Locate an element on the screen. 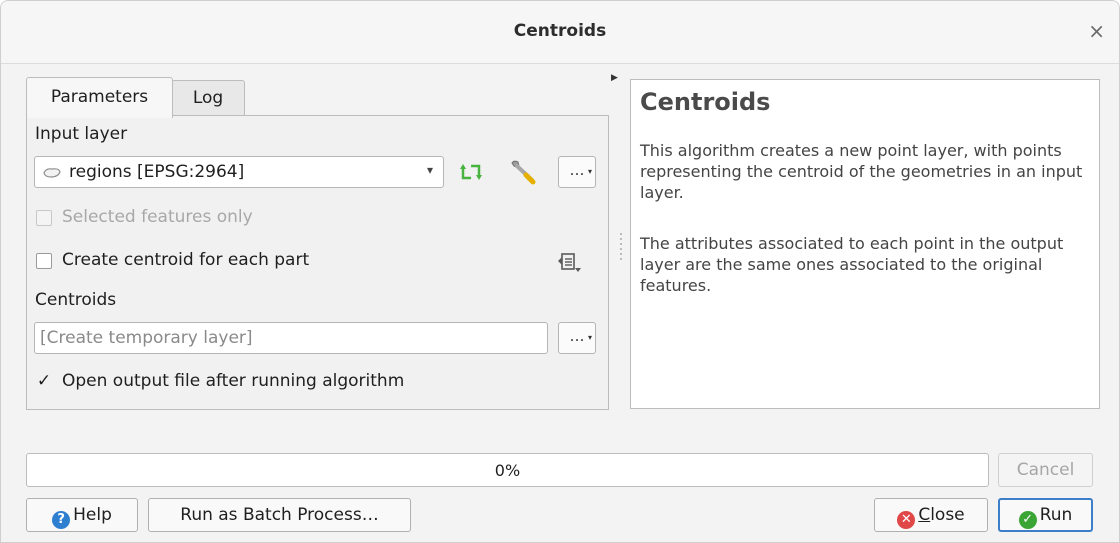  wrench-settings-icon is located at coordinates (523, 174).